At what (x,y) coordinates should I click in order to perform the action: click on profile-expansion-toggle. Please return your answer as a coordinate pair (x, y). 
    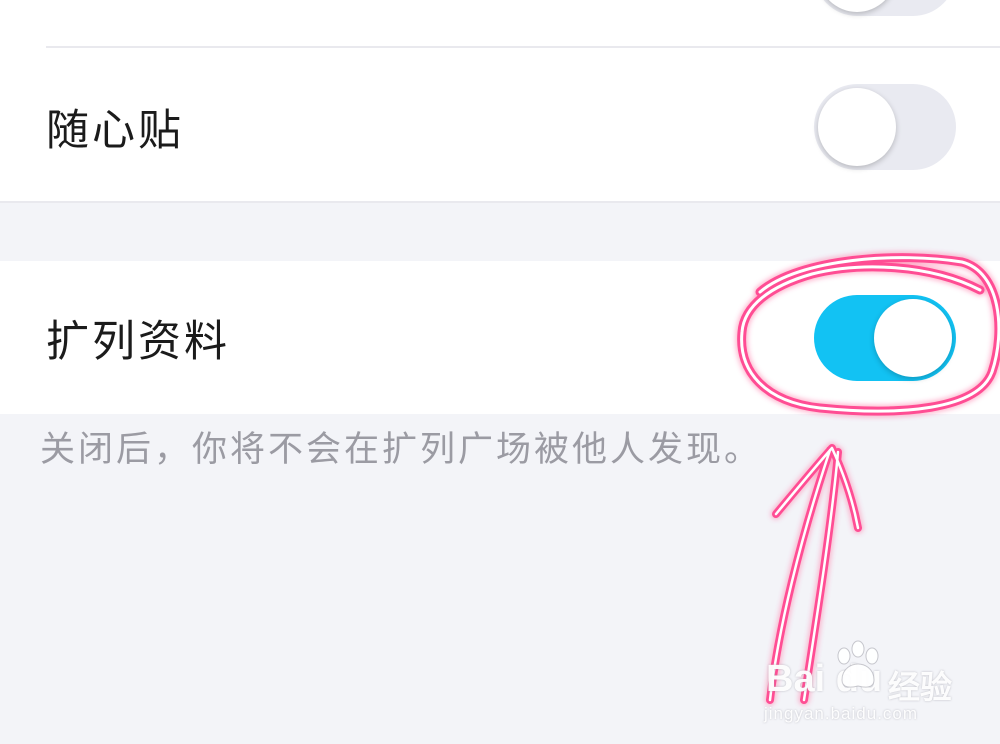
    Looking at the image, I should click on (885, 338).